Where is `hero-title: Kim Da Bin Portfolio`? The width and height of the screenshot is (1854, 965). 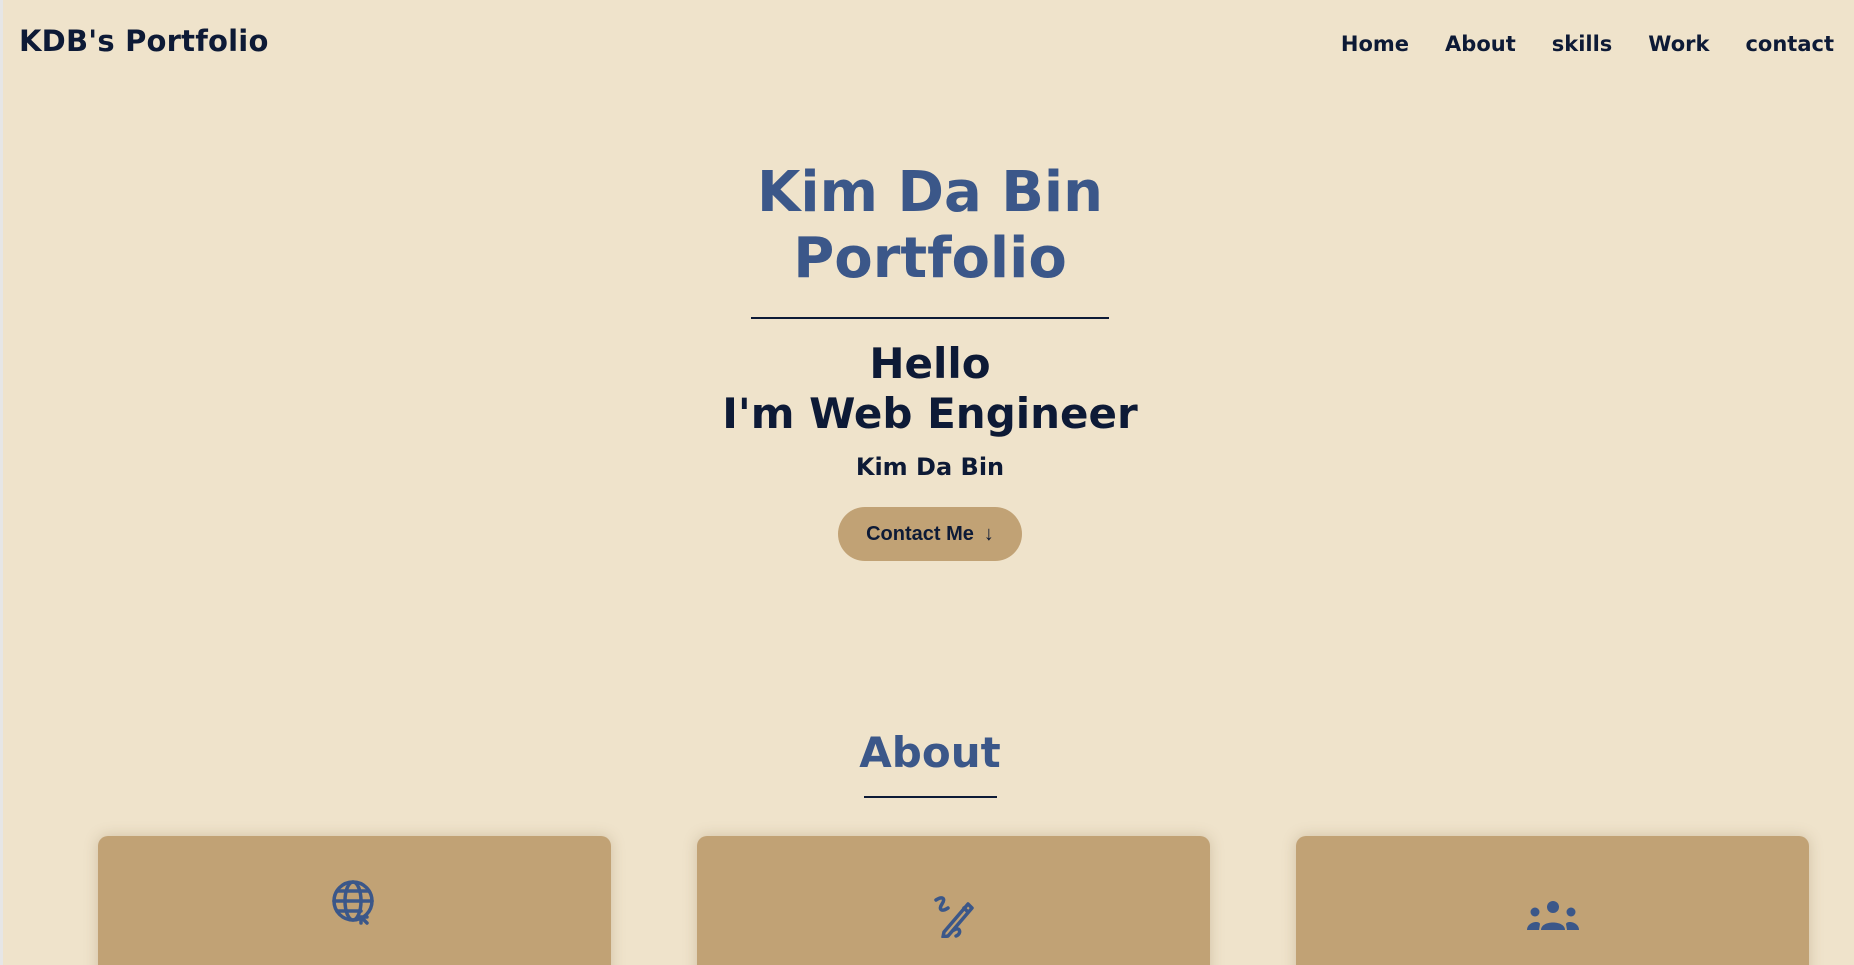
hero-title: Kim Da Bin Portfolio is located at coordinates (930, 226).